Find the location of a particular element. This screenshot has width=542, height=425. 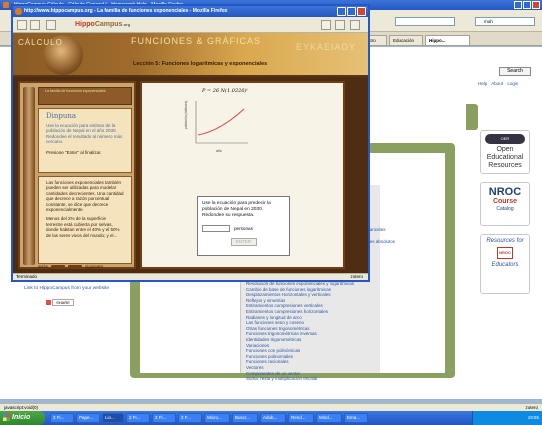

logo-org: .org is located at coordinates (126, 24).